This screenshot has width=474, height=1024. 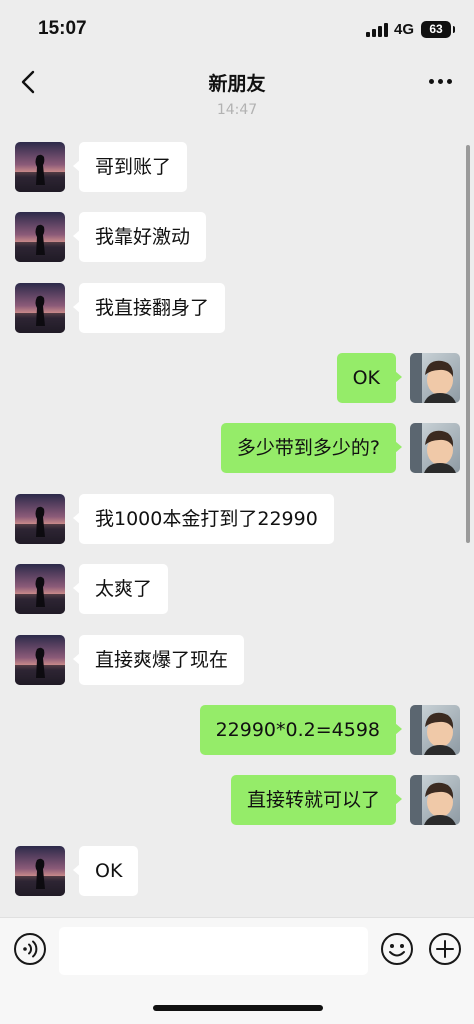 I want to click on message-bubble: 我1000本金打到了22990, so click(x=203, y=519).